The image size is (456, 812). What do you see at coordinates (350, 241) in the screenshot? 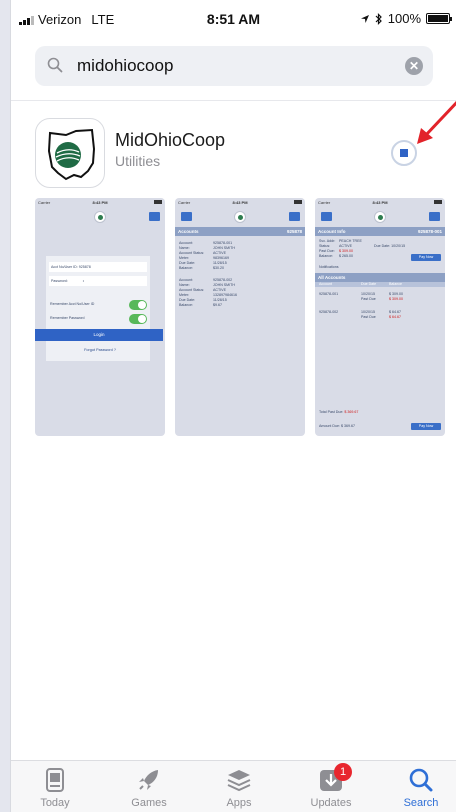
I see `svc-addr-value: PEACH TREE` at bounding box center [350, 241].